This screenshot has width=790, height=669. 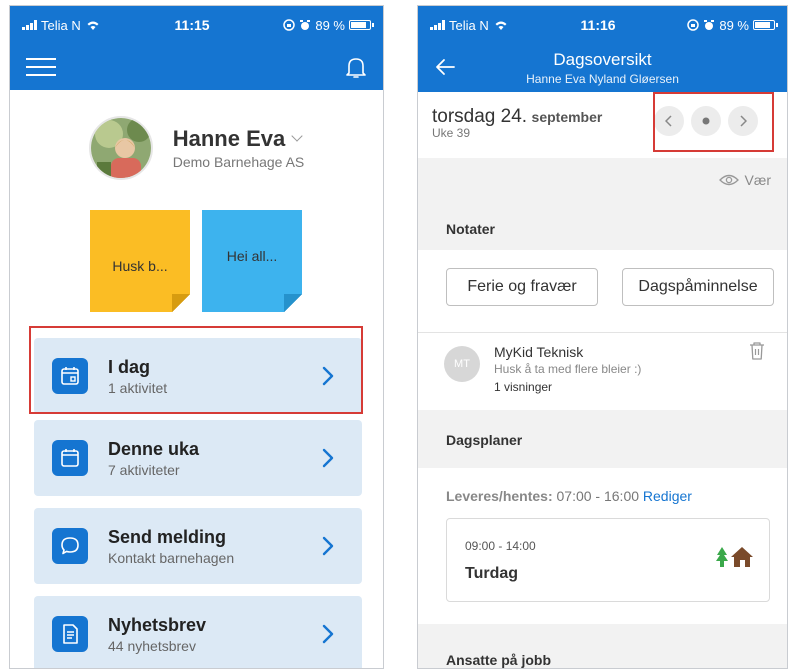 I want to click on delivery-row: Leveres/hentes: 07:00 - 16:00 Rediger, so click(x=569, y=496).